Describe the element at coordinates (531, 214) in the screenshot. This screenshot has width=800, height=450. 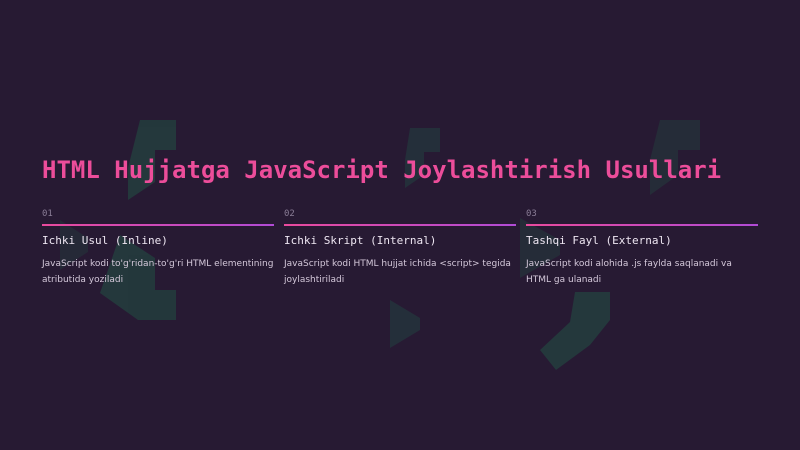
I see `card-number: 03` at that location.